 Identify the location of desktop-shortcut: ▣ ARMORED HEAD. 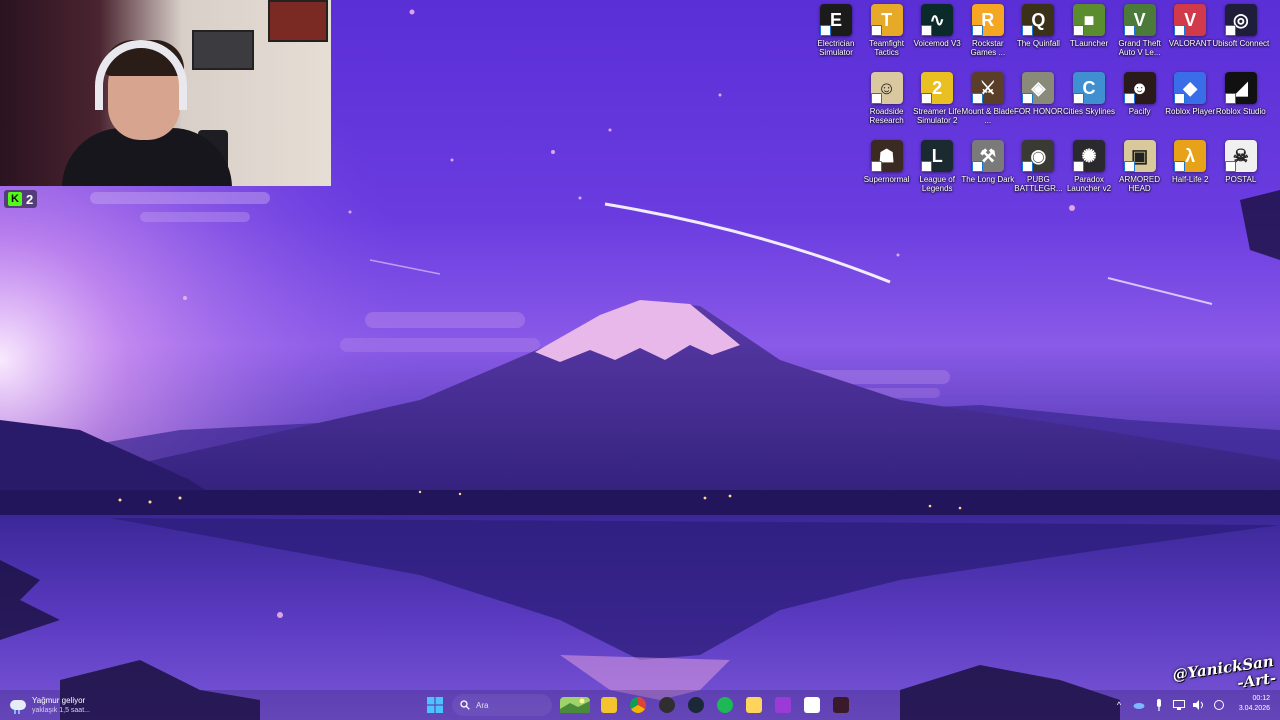
(1140, 171).